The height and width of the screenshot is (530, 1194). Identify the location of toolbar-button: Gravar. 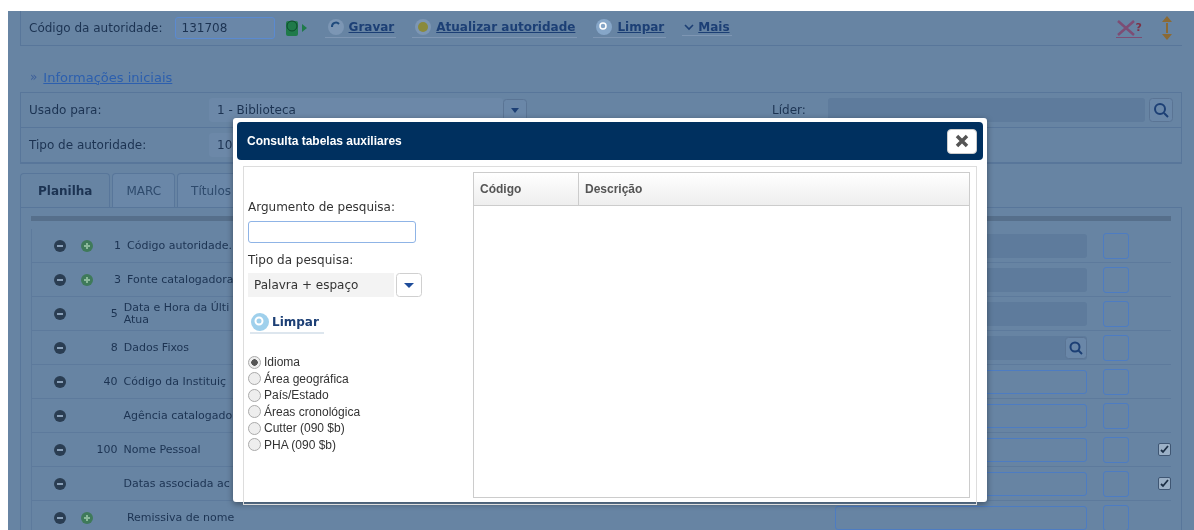
(360, 28).